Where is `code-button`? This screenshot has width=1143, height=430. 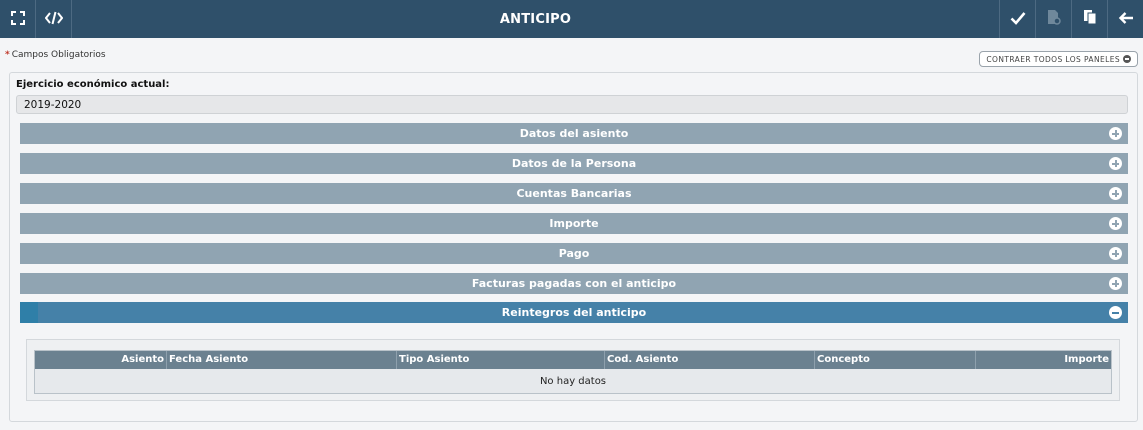 code-button is located at coordinates (54, 19).